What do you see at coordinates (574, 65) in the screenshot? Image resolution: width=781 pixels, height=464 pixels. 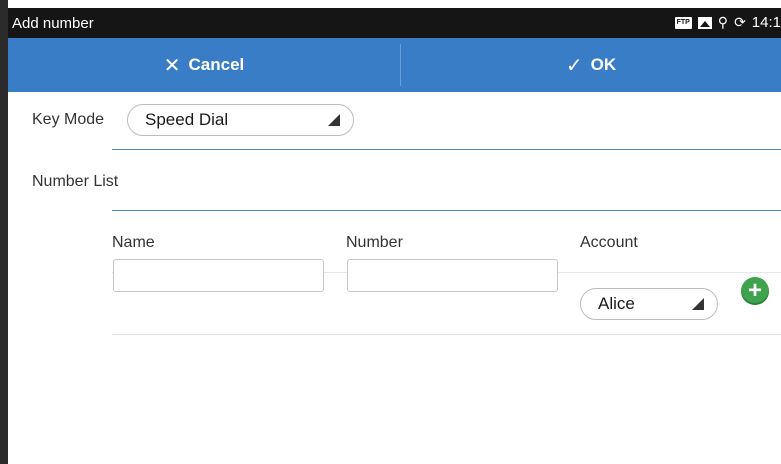 I see `check-icon: ✓` at bounding box center [574, 65].